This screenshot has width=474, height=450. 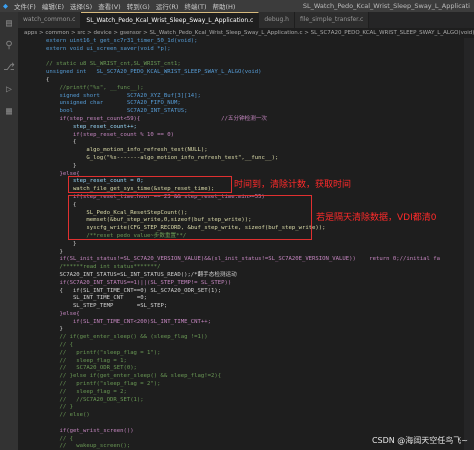 I want to click on menu-selection: 选择(S), so click(x=81, y=6).